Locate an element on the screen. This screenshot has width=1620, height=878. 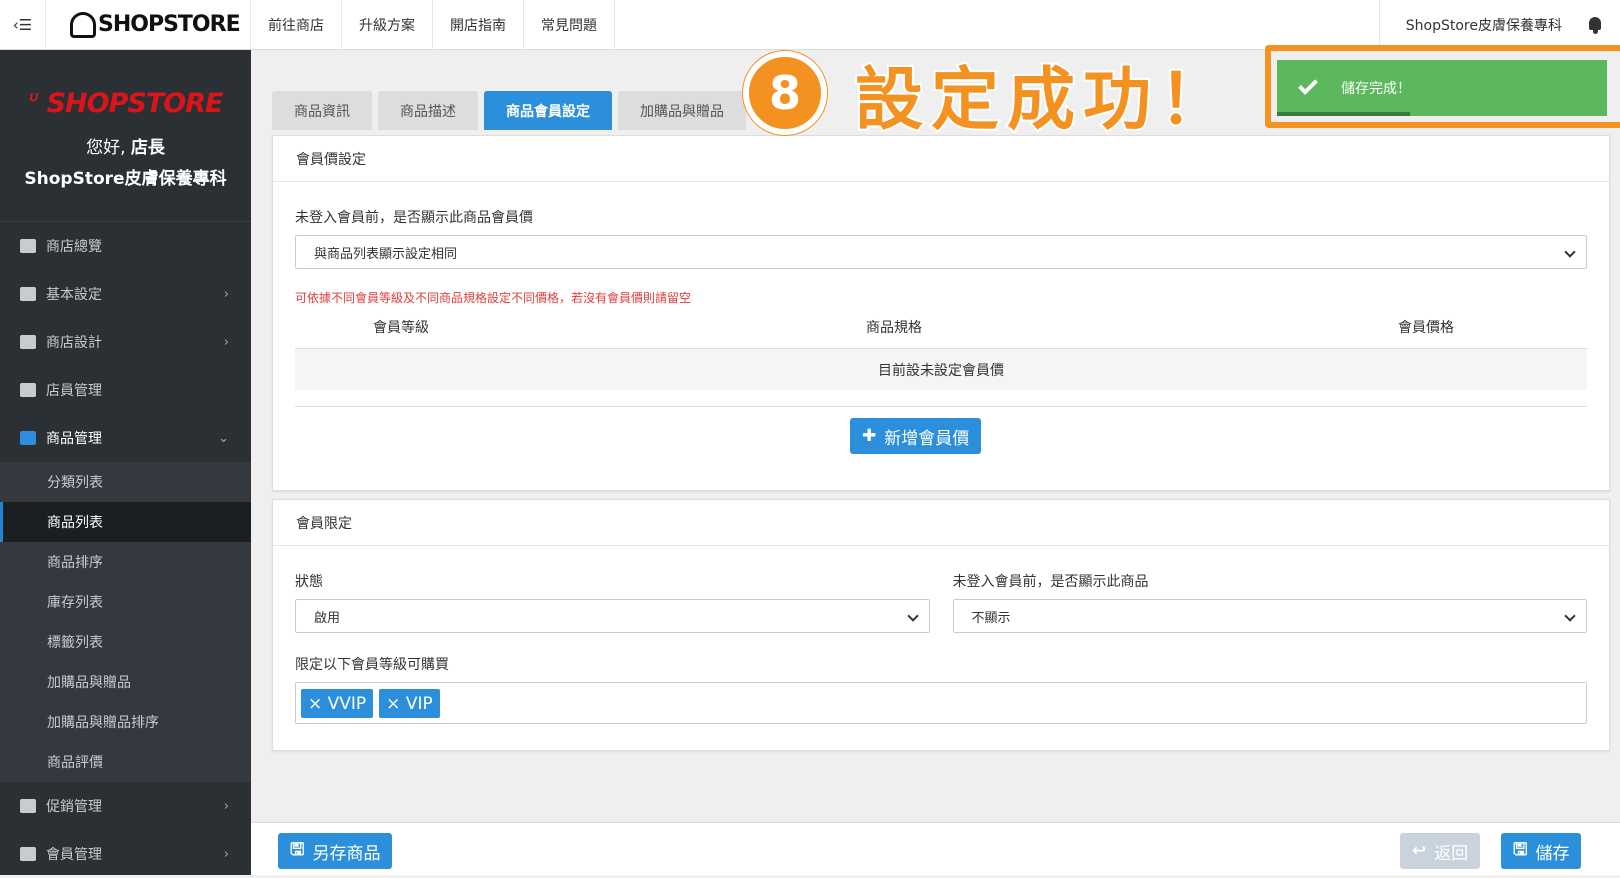
submenu-item-inventory: 庫存列表 is located at coordinates (125, 602).